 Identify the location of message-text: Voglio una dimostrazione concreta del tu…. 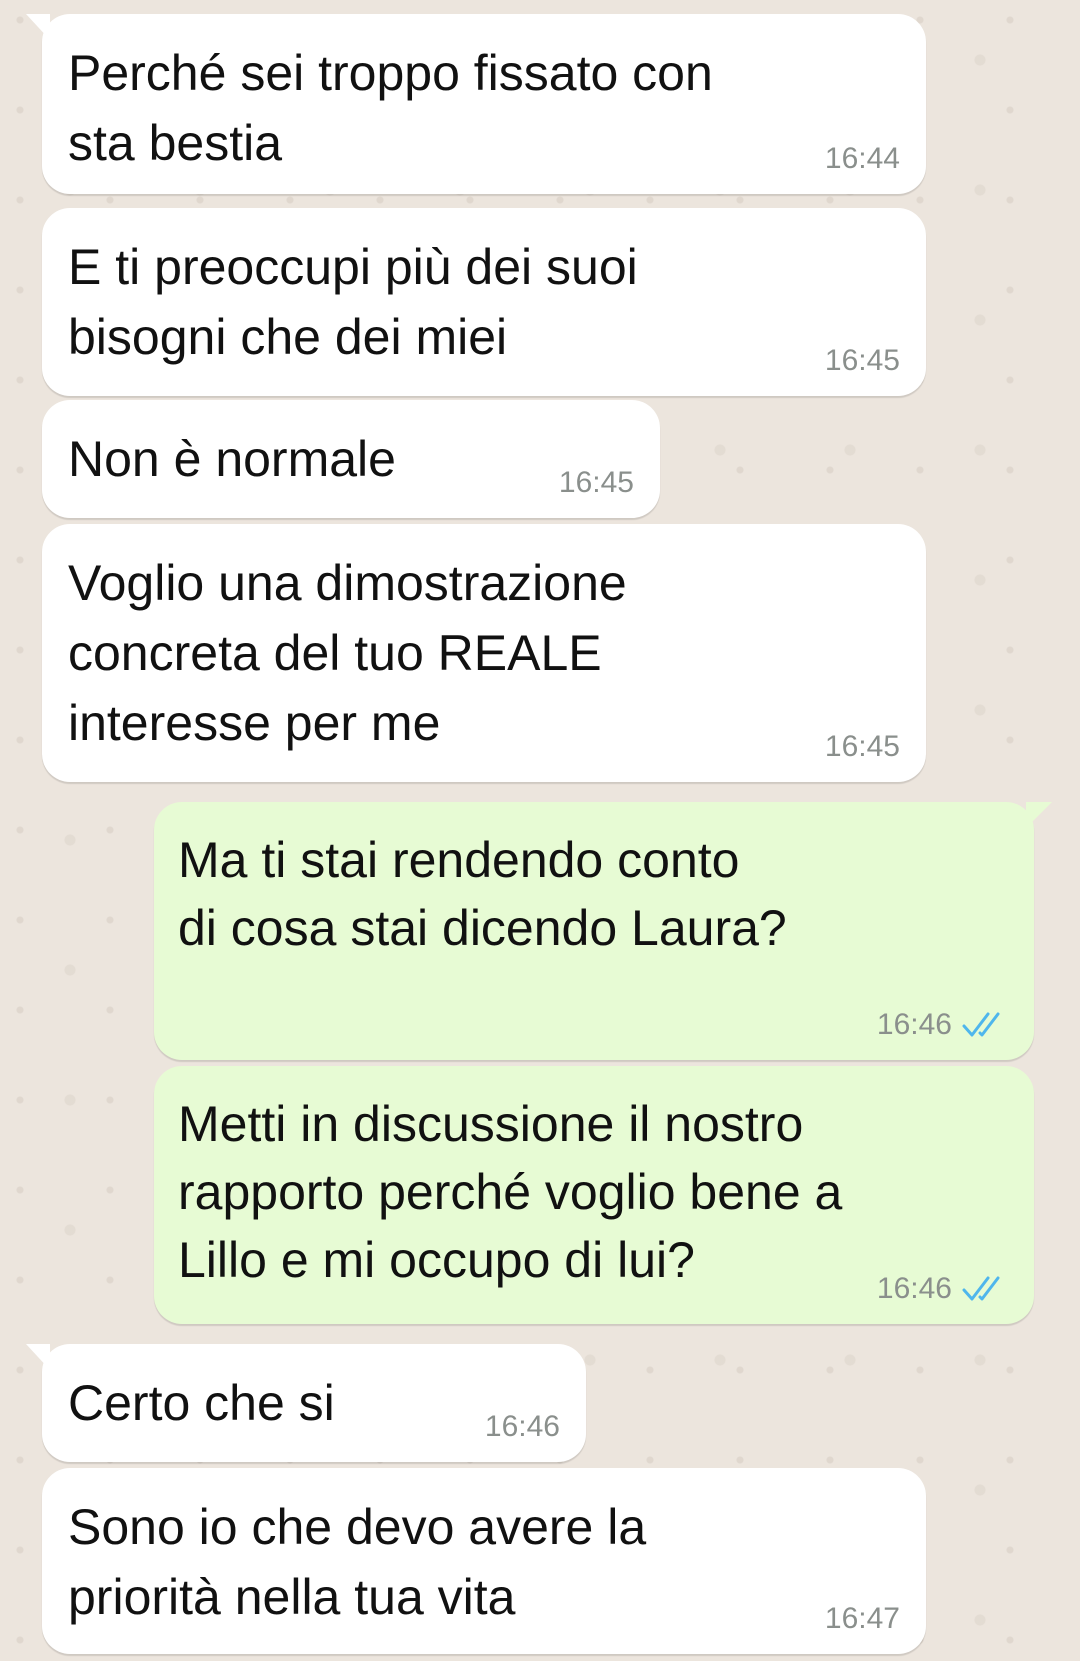
(347, 653).